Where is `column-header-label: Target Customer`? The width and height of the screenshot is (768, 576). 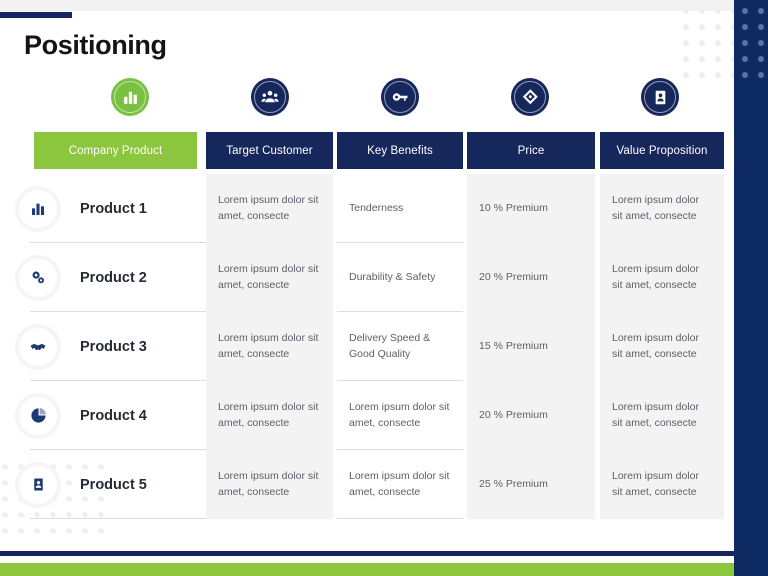 column-header-label: Target Customer is located at coordinates (269, 150).